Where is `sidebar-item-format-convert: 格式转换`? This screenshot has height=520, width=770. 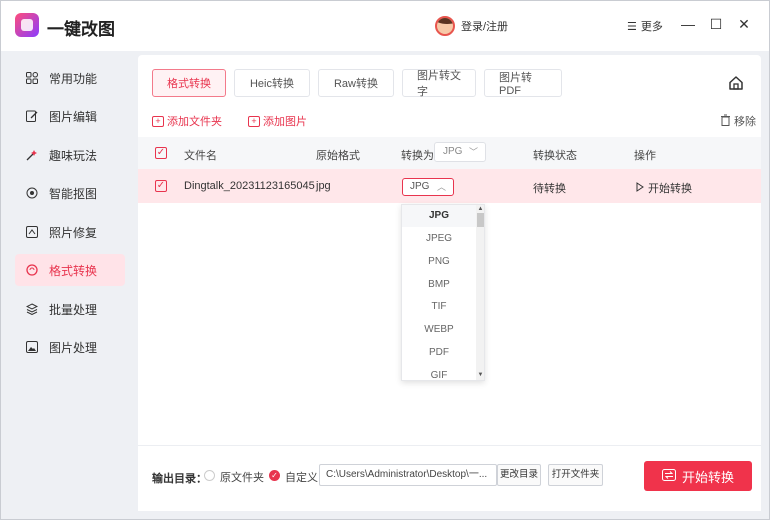
sidebar-item-format-convert: 格式转换 is located at coordinates (70, 270).